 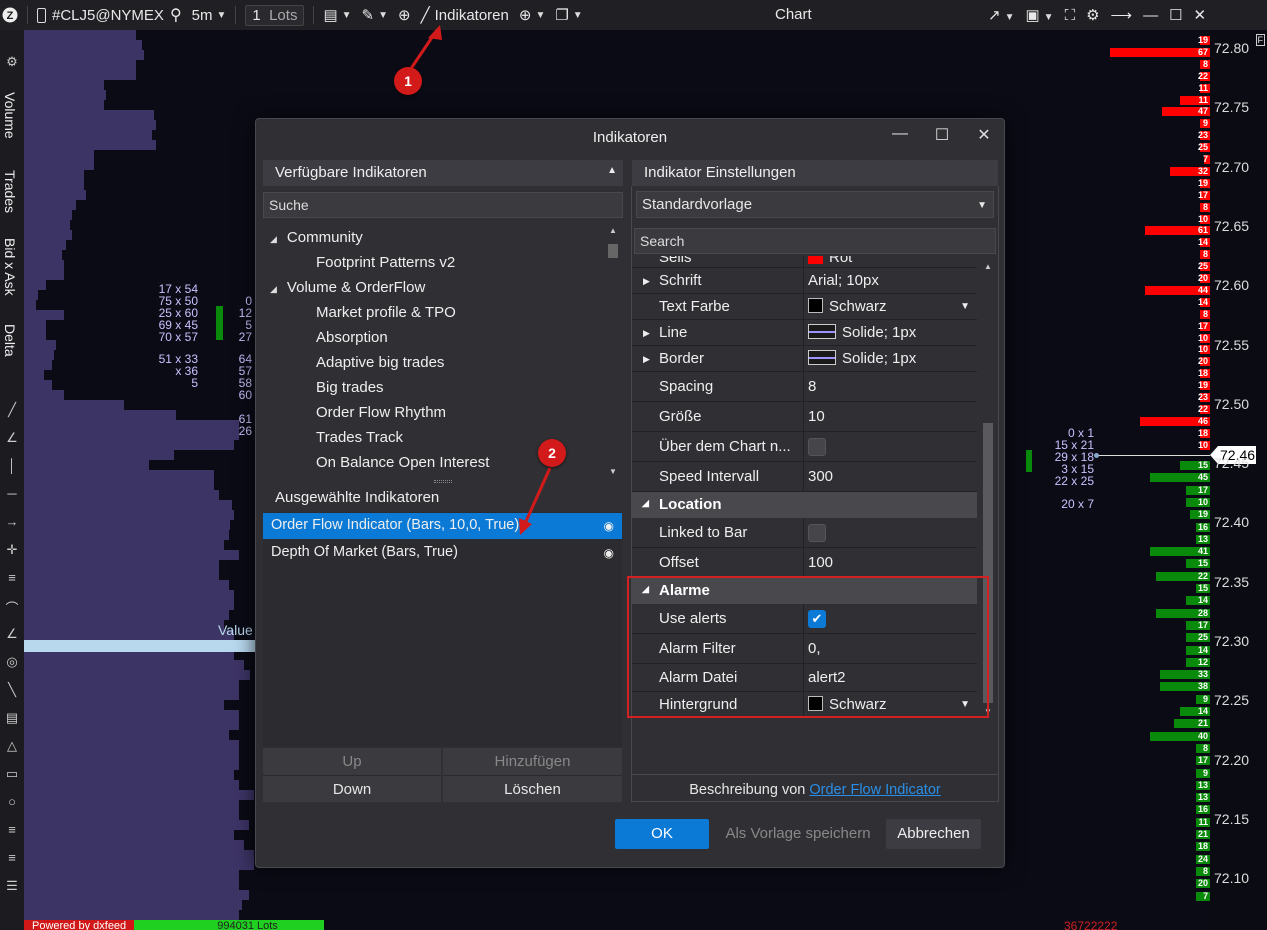 I want to click on delete-button: Löschen, so click(x=532, y=788).